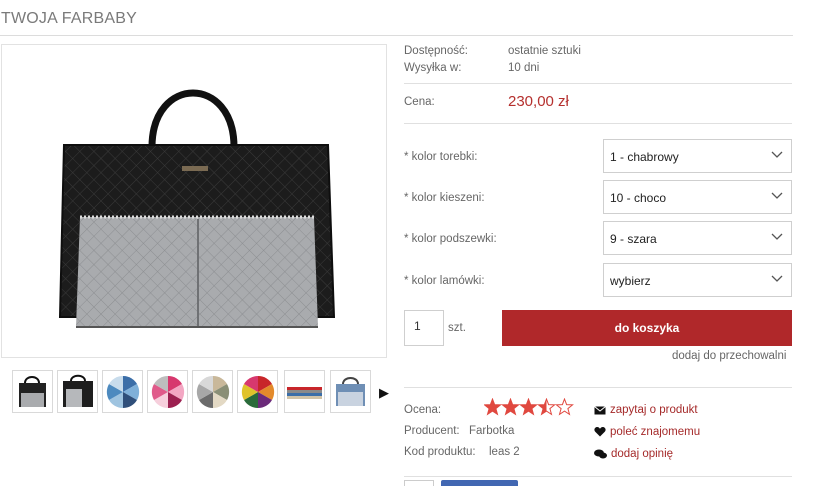  Describe the element at coordinates (600, 454) in the screenshot. I see `comments-icon` at that location.